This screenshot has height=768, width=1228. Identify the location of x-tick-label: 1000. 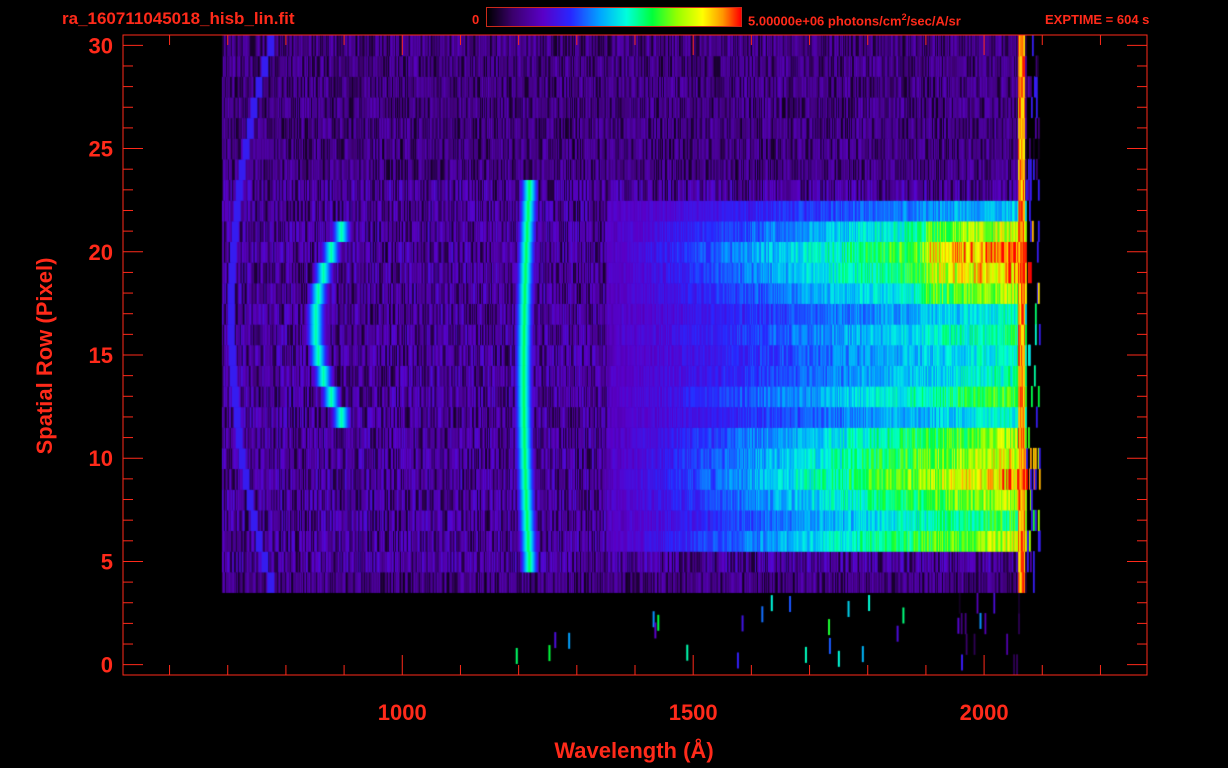
(402, 712).